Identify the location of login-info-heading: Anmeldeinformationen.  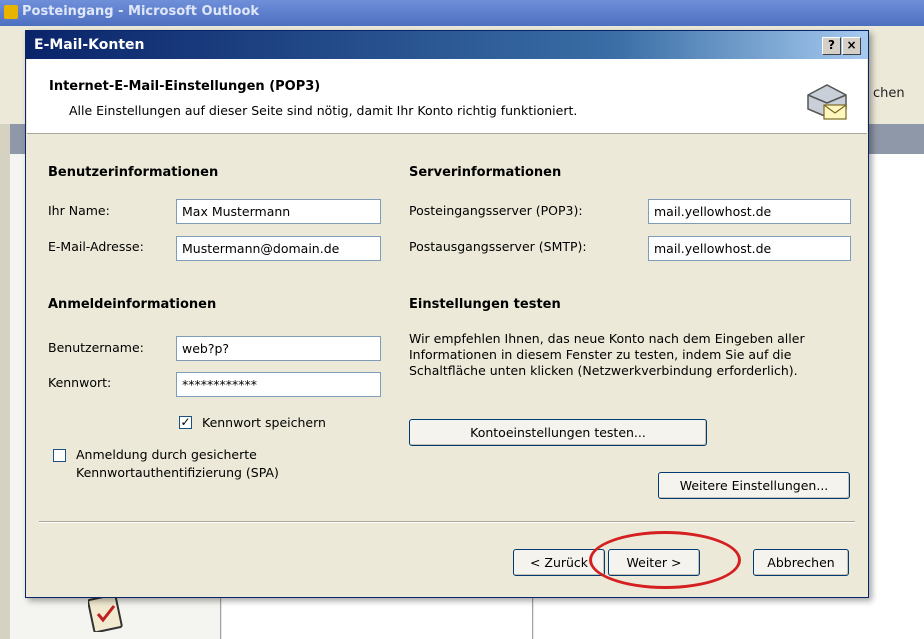
(132, 304).